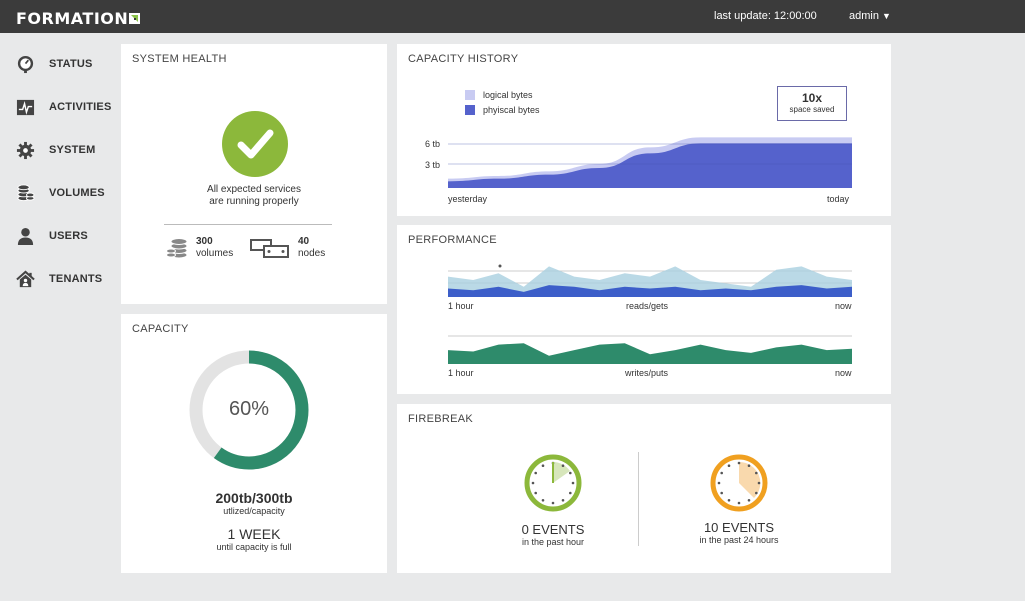 This screenshot has width=1025, height=601. What do you see at coordinates (838, 199) in the screenshot?
I see `x-axis-end: today` at bounding box center [838, 199].